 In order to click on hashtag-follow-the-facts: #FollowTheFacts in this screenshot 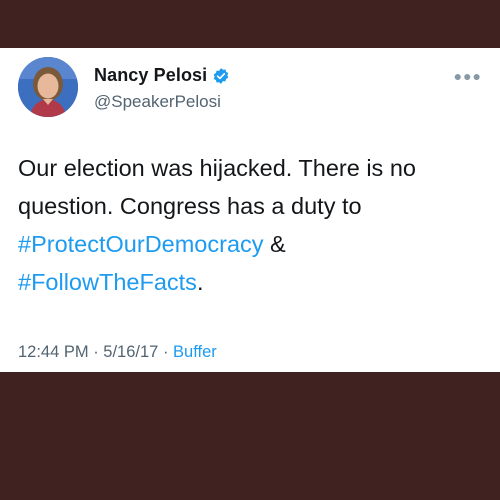, I will do `click(107, 282)`.